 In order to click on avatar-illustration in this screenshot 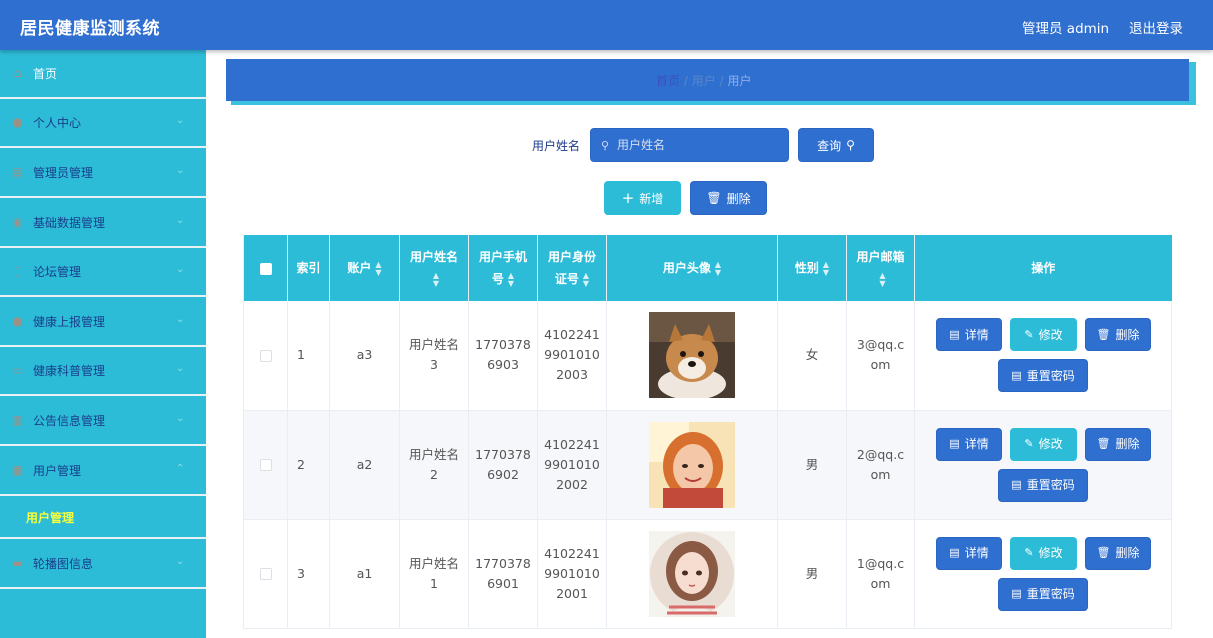, I will do `click(692, 573)`.